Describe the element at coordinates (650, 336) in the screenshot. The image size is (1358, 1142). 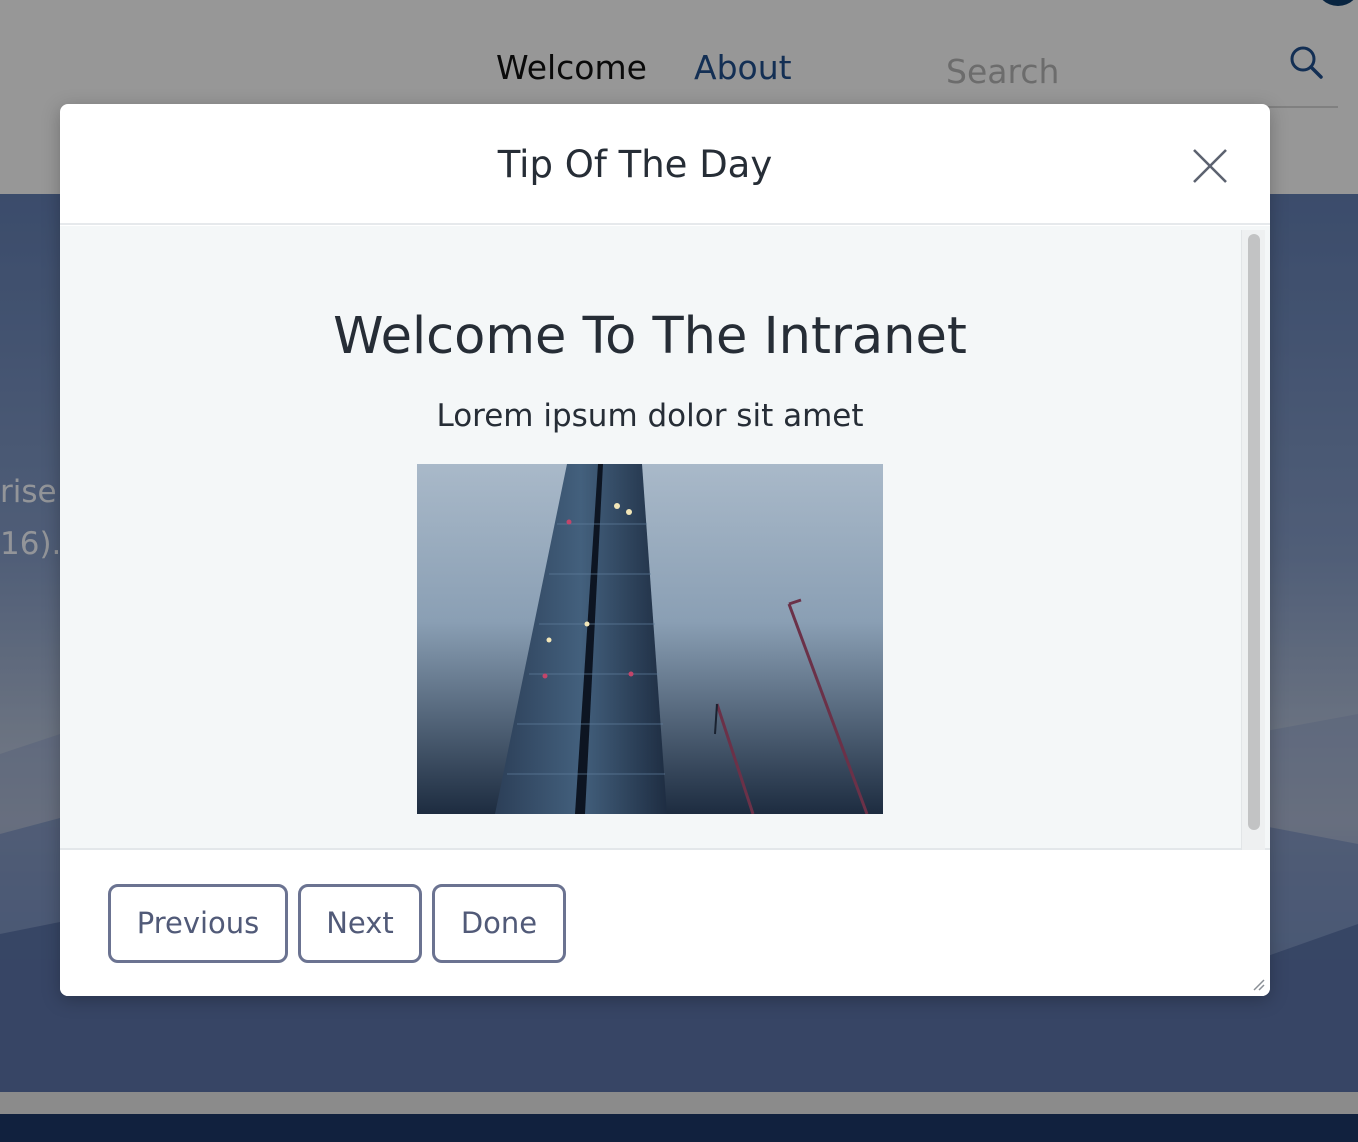
I see `tip-heading: Welcome To The Intranet` at that location.